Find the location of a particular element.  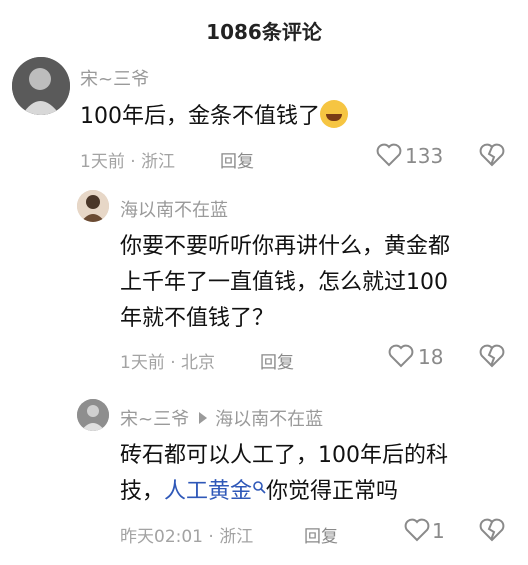

laughing-crying-emoji-icon is located at coordinates (334, 114).